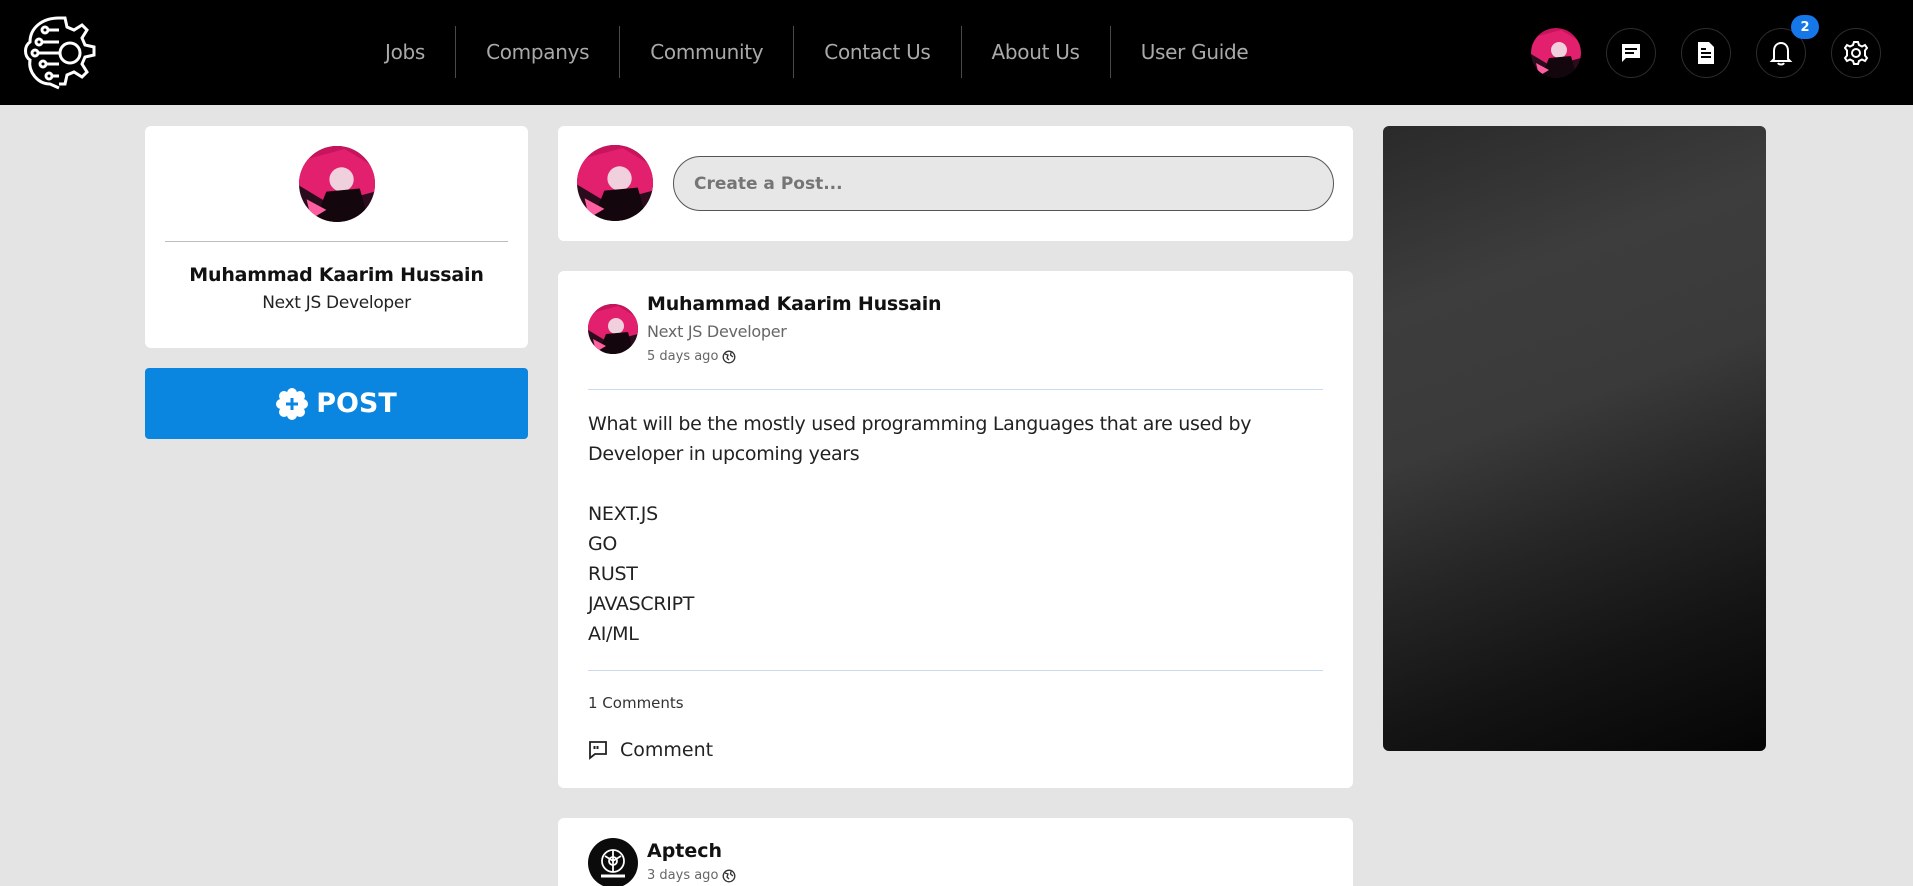  What do you see at coordinates (613, 574) in the screenshot?
I see `post-body-item: RUST` at bounding box center [613, 574].